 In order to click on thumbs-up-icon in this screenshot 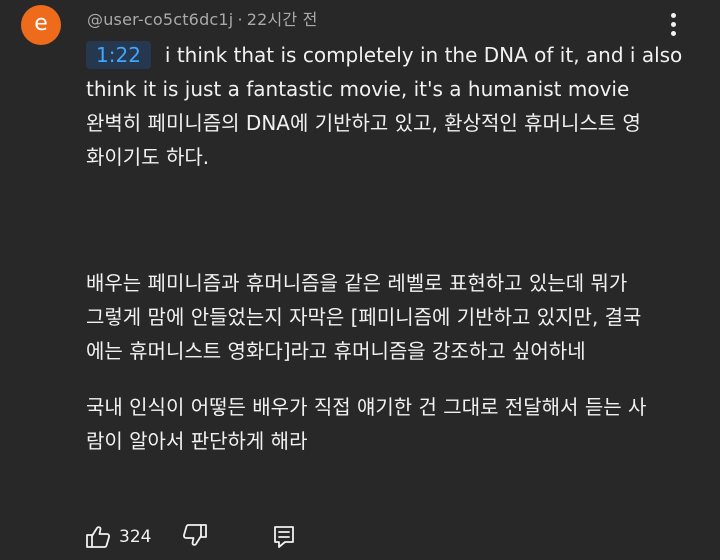, I will do `click(98, 537)`.